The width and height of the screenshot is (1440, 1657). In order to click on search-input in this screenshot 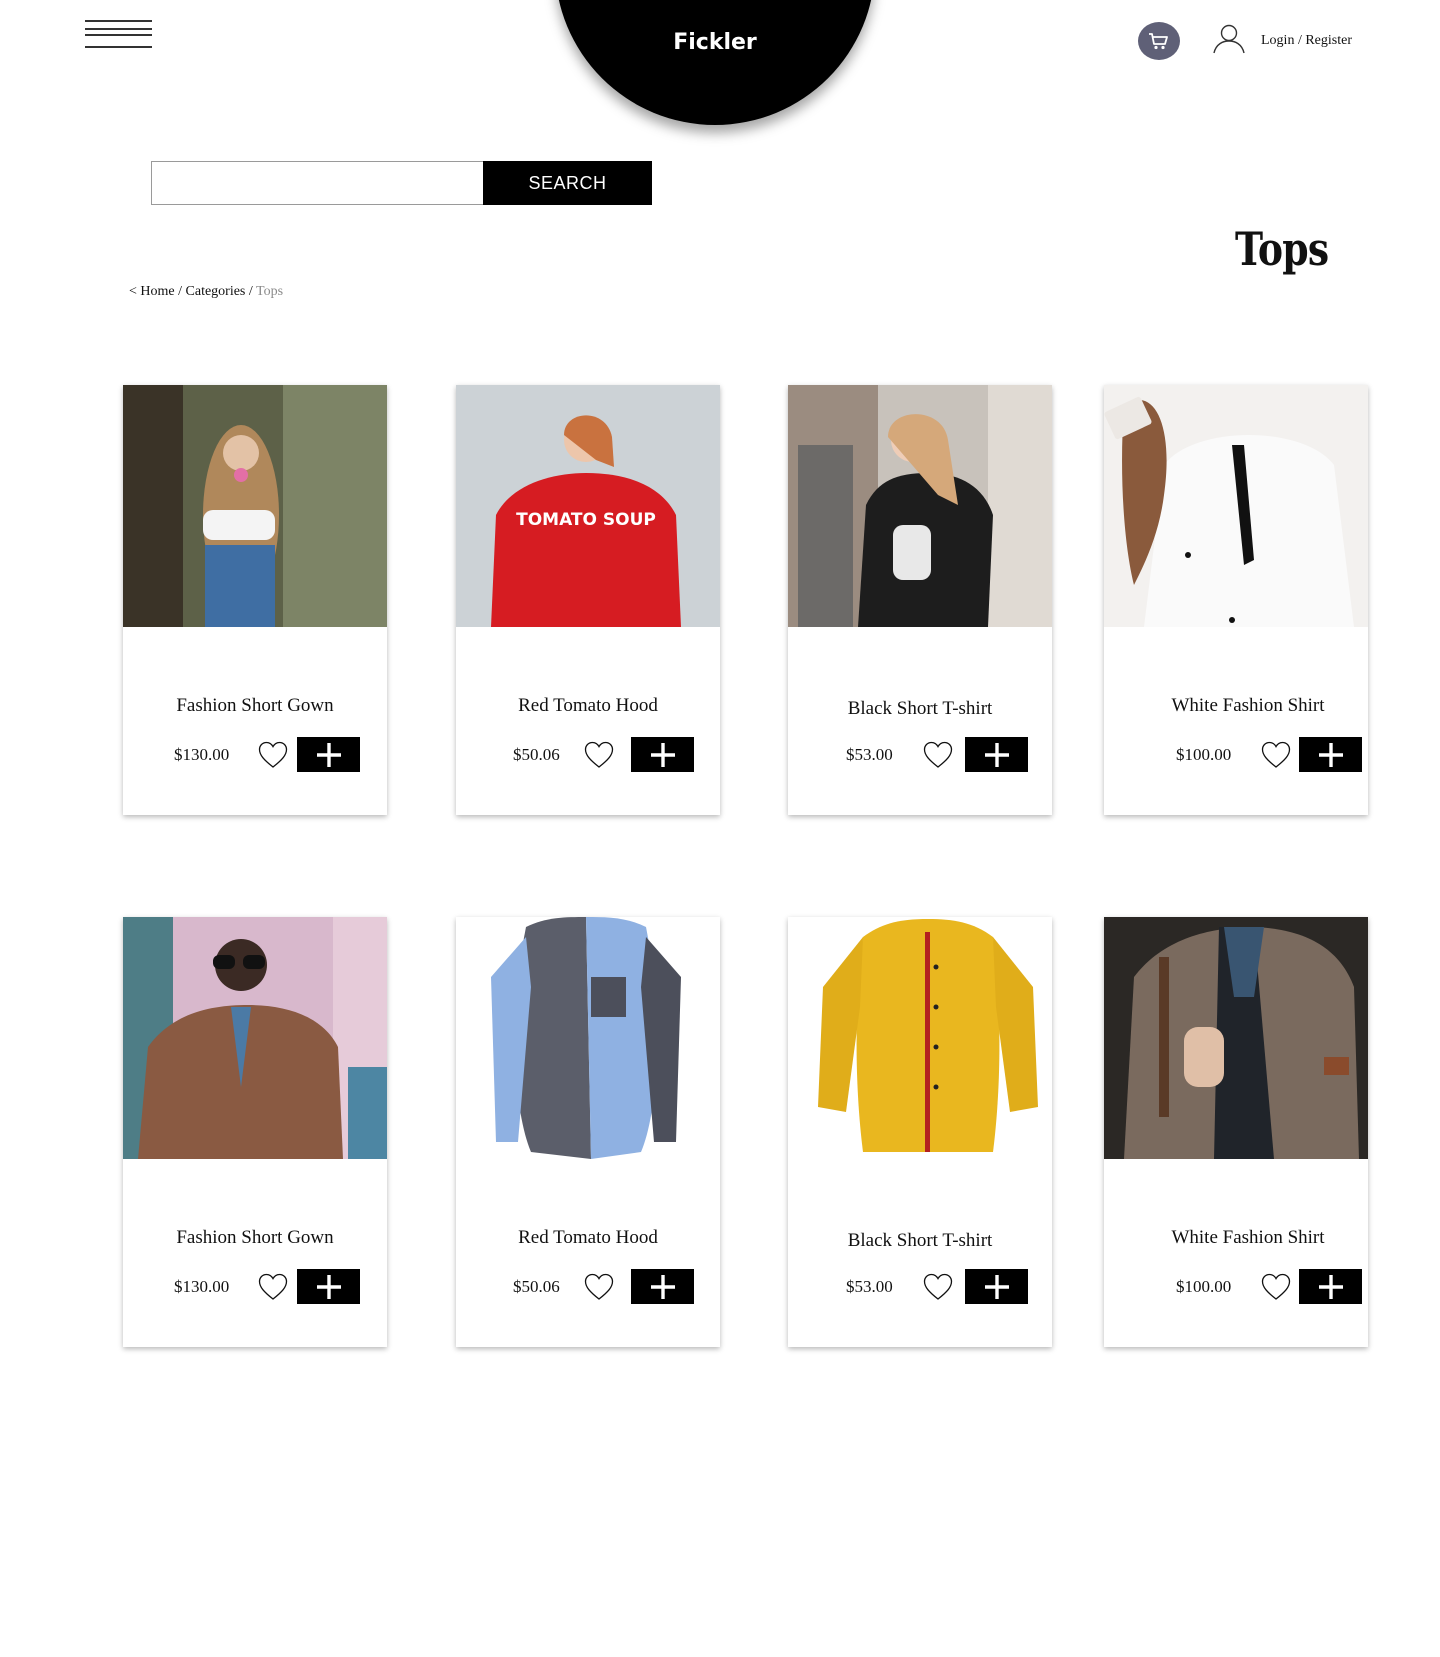, I will do `click(317, 183)`.